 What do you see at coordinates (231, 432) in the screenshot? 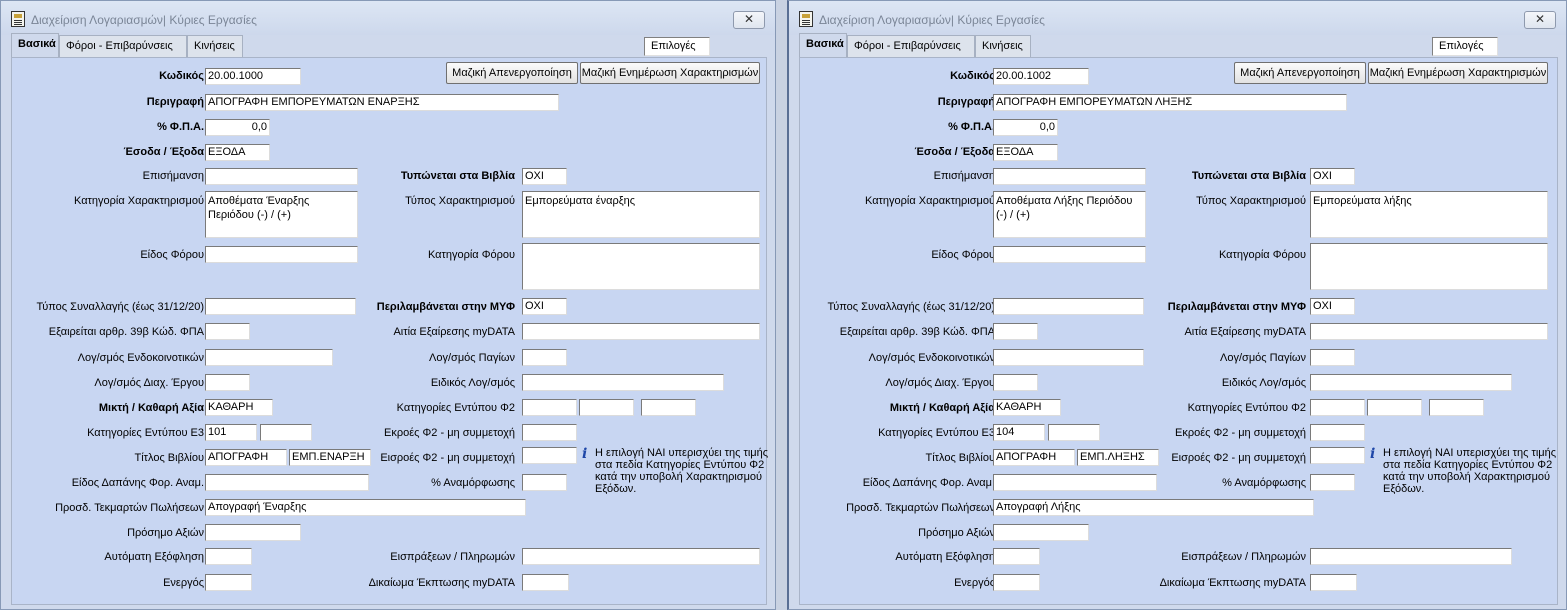
I see `e3-category-field-1: 101` at bounding box center [231, 432].